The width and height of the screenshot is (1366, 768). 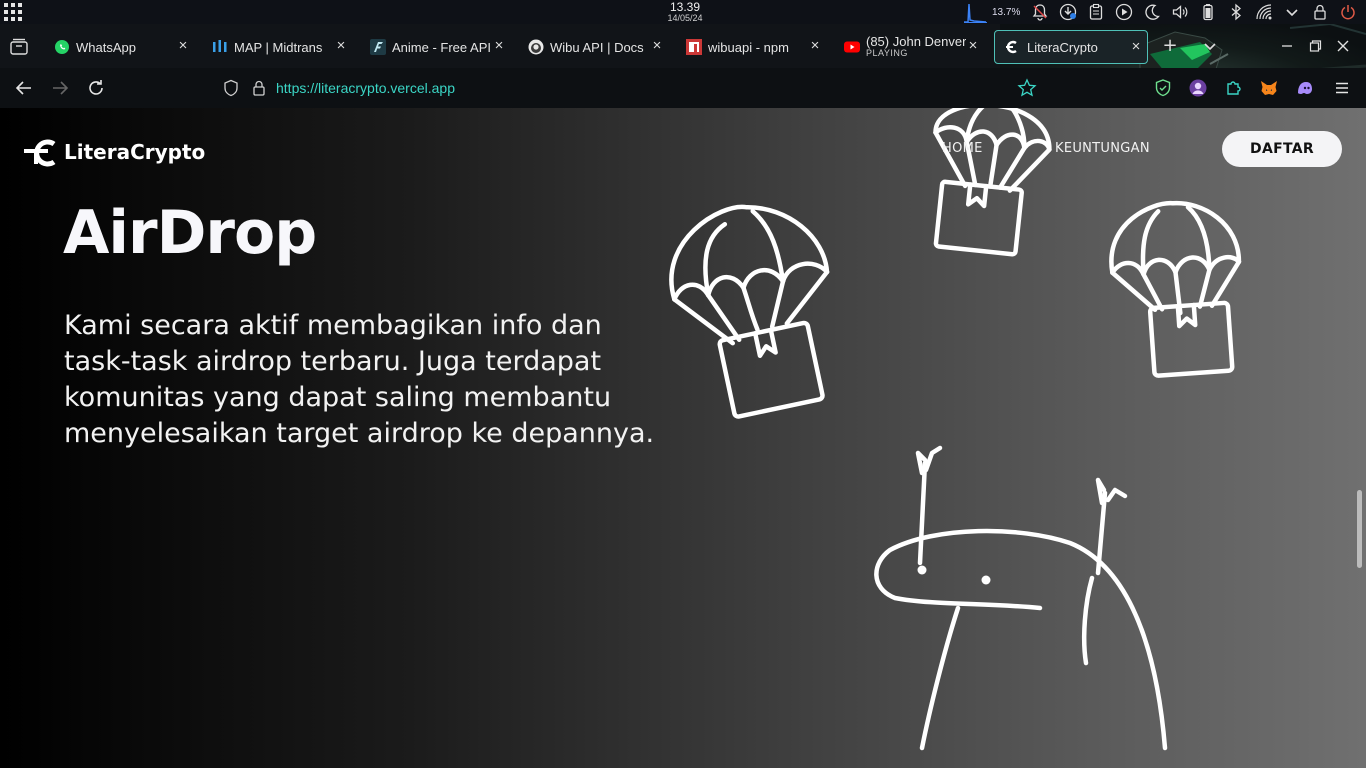 I want to click on power-icon, so click(x=1348, y=12).